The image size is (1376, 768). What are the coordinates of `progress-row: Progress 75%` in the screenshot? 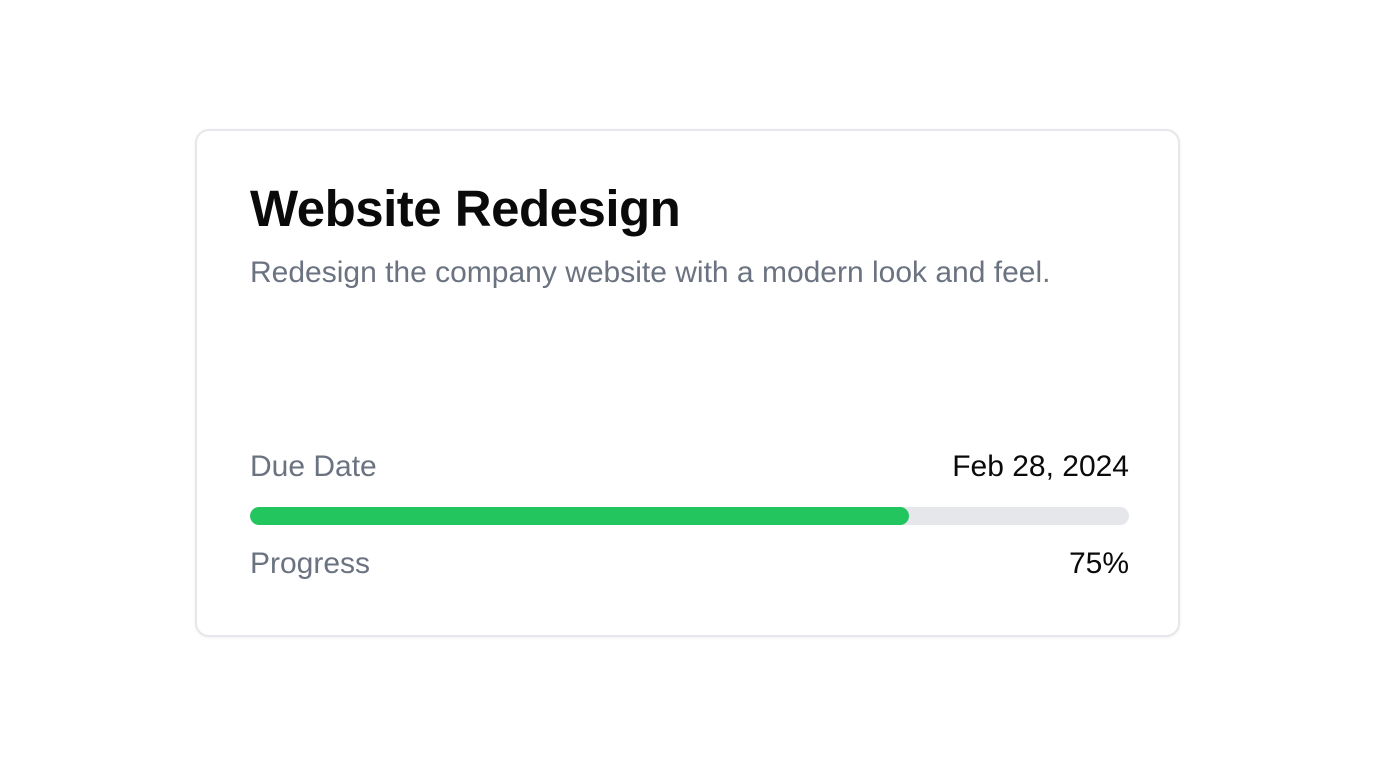 It's located at (689, 564).